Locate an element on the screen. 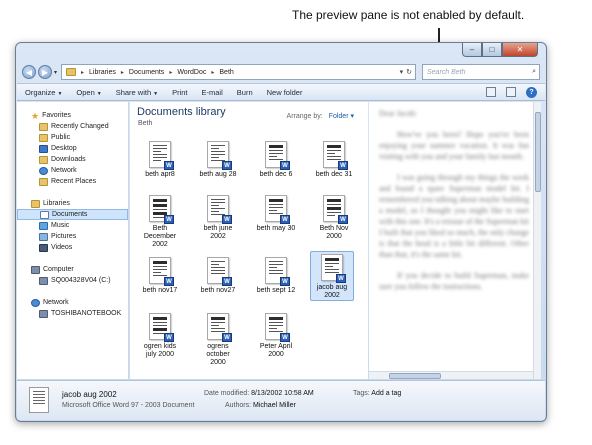 The height and width of the screenshot is (445, 592). minimize-button: – is located at coordinates (472, 50).